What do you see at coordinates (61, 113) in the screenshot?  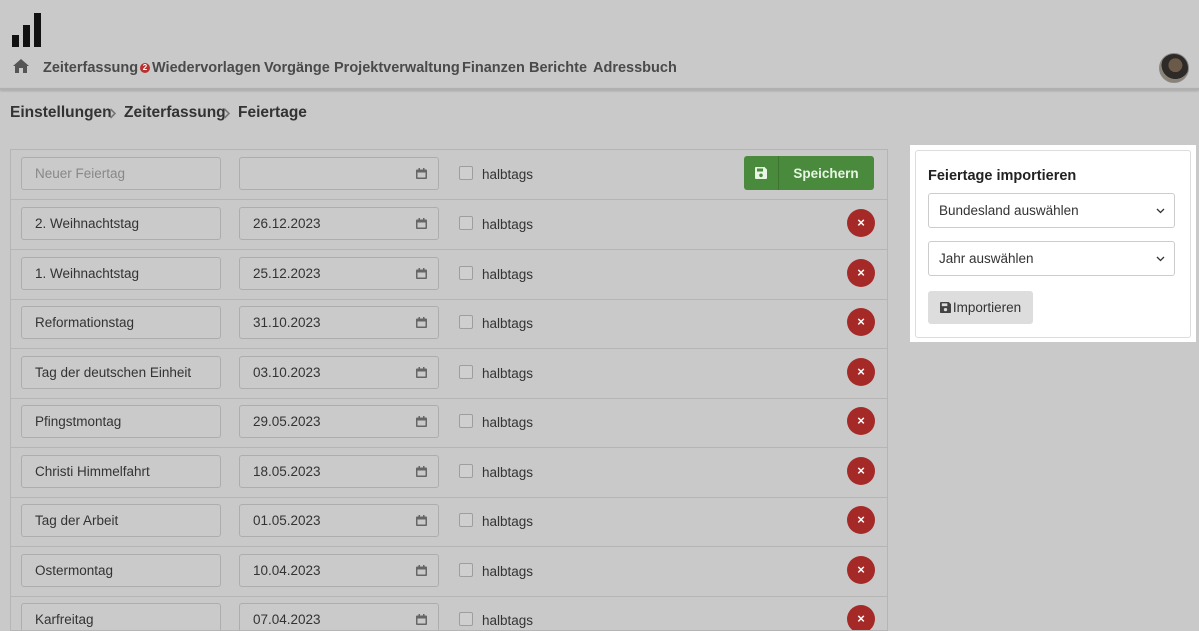 I see `breadcrumb-einstellungen: Einstellungen` at bounding box center [61, 113].